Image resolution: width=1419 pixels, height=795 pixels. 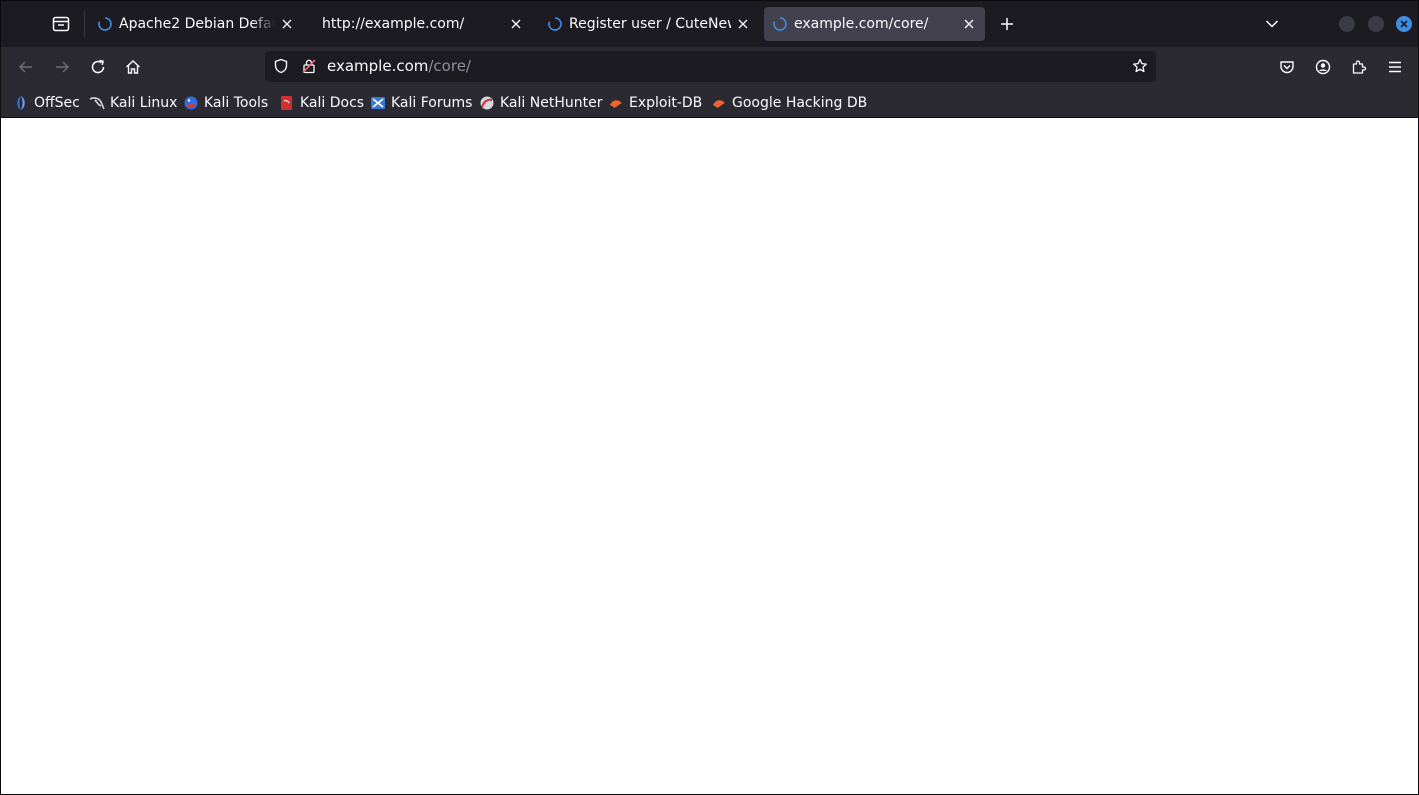 I want to click on tab-title: http://example.com/, so click(x=393, y=24).